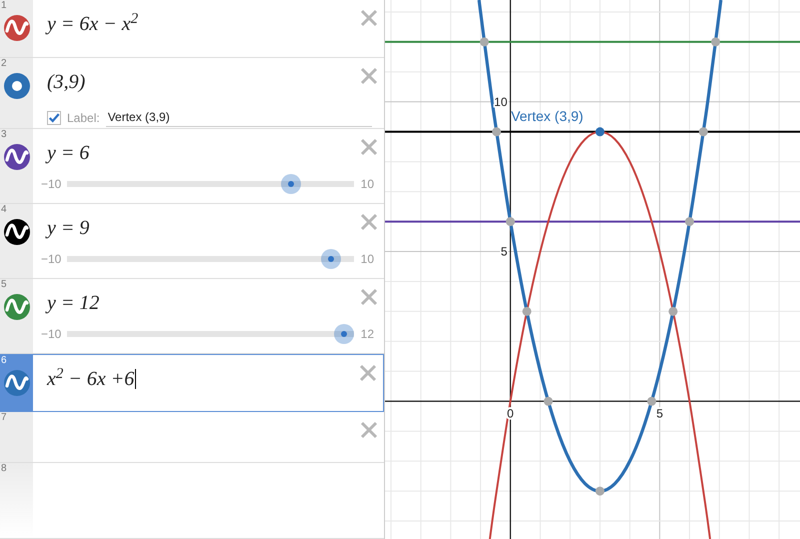 The width and height of the screenshot is (800, 539). I want to click on x-tick-label: 0, so click(510, 413).